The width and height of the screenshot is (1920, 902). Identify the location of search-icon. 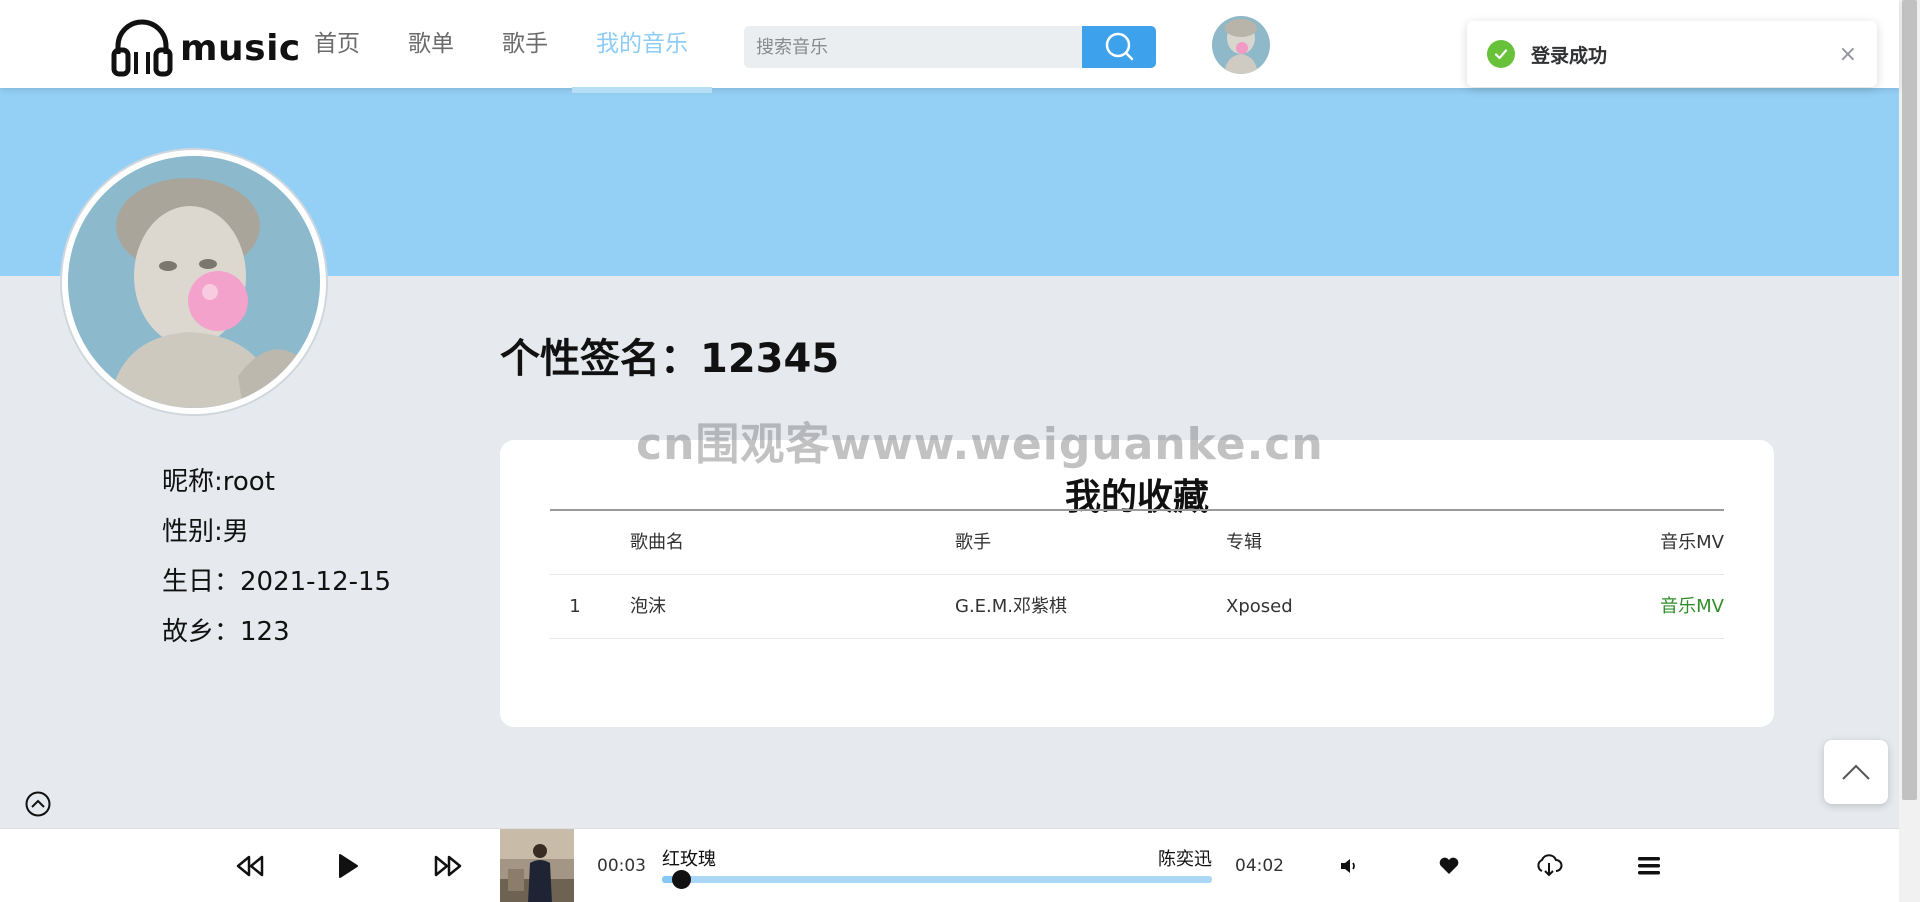
(1119, 46).